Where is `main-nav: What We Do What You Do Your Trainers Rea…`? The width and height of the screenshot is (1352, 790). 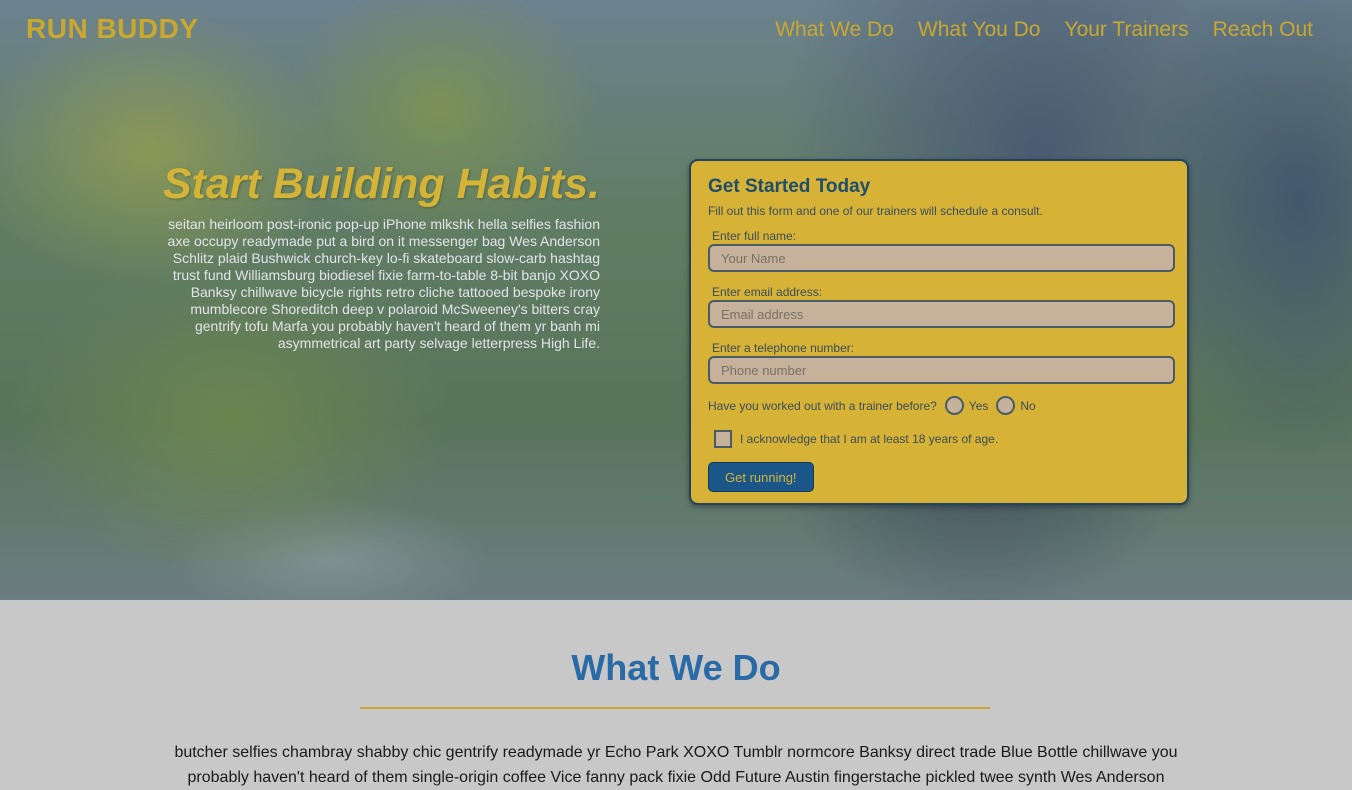
main-nav: What We Do What You Do Your Trainers Rea… is located at coordinates (1044, 30).